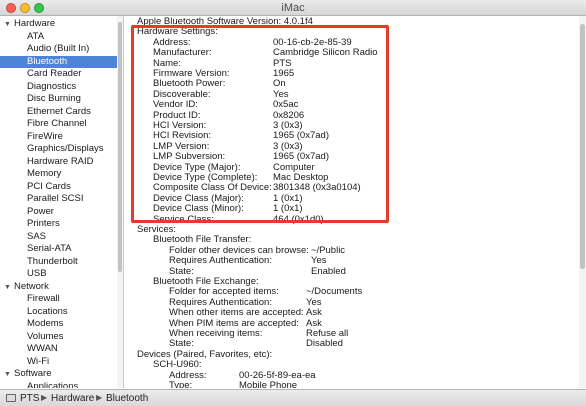 Image resolution: width=586 pixels, height=406 pixels. I want to click on sidebar-item-serial-ata: Serial-ATA, so click(61, 249).